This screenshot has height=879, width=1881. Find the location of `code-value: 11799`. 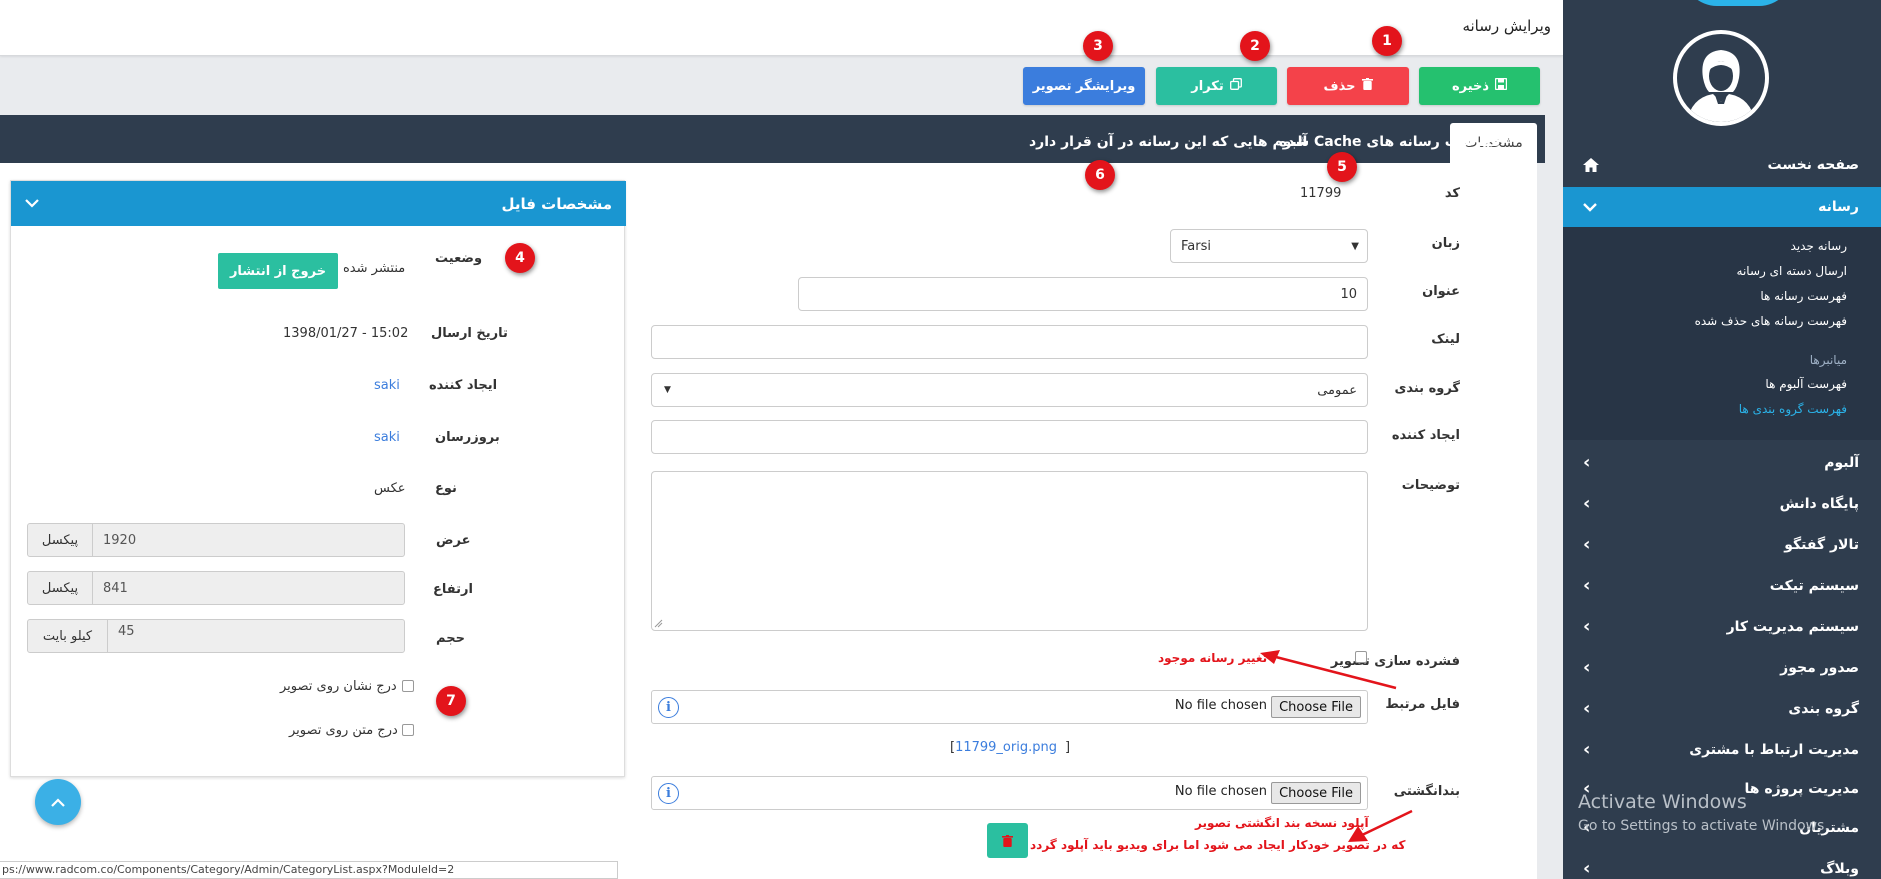

code-value: 11799 is located at coordinates (1321, 193).